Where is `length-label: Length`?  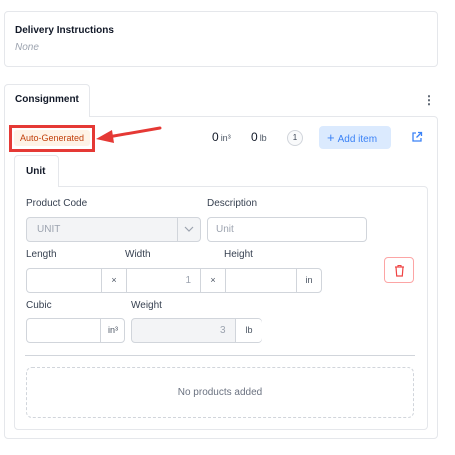
length-label: Length is located at coordinates (41, 254).